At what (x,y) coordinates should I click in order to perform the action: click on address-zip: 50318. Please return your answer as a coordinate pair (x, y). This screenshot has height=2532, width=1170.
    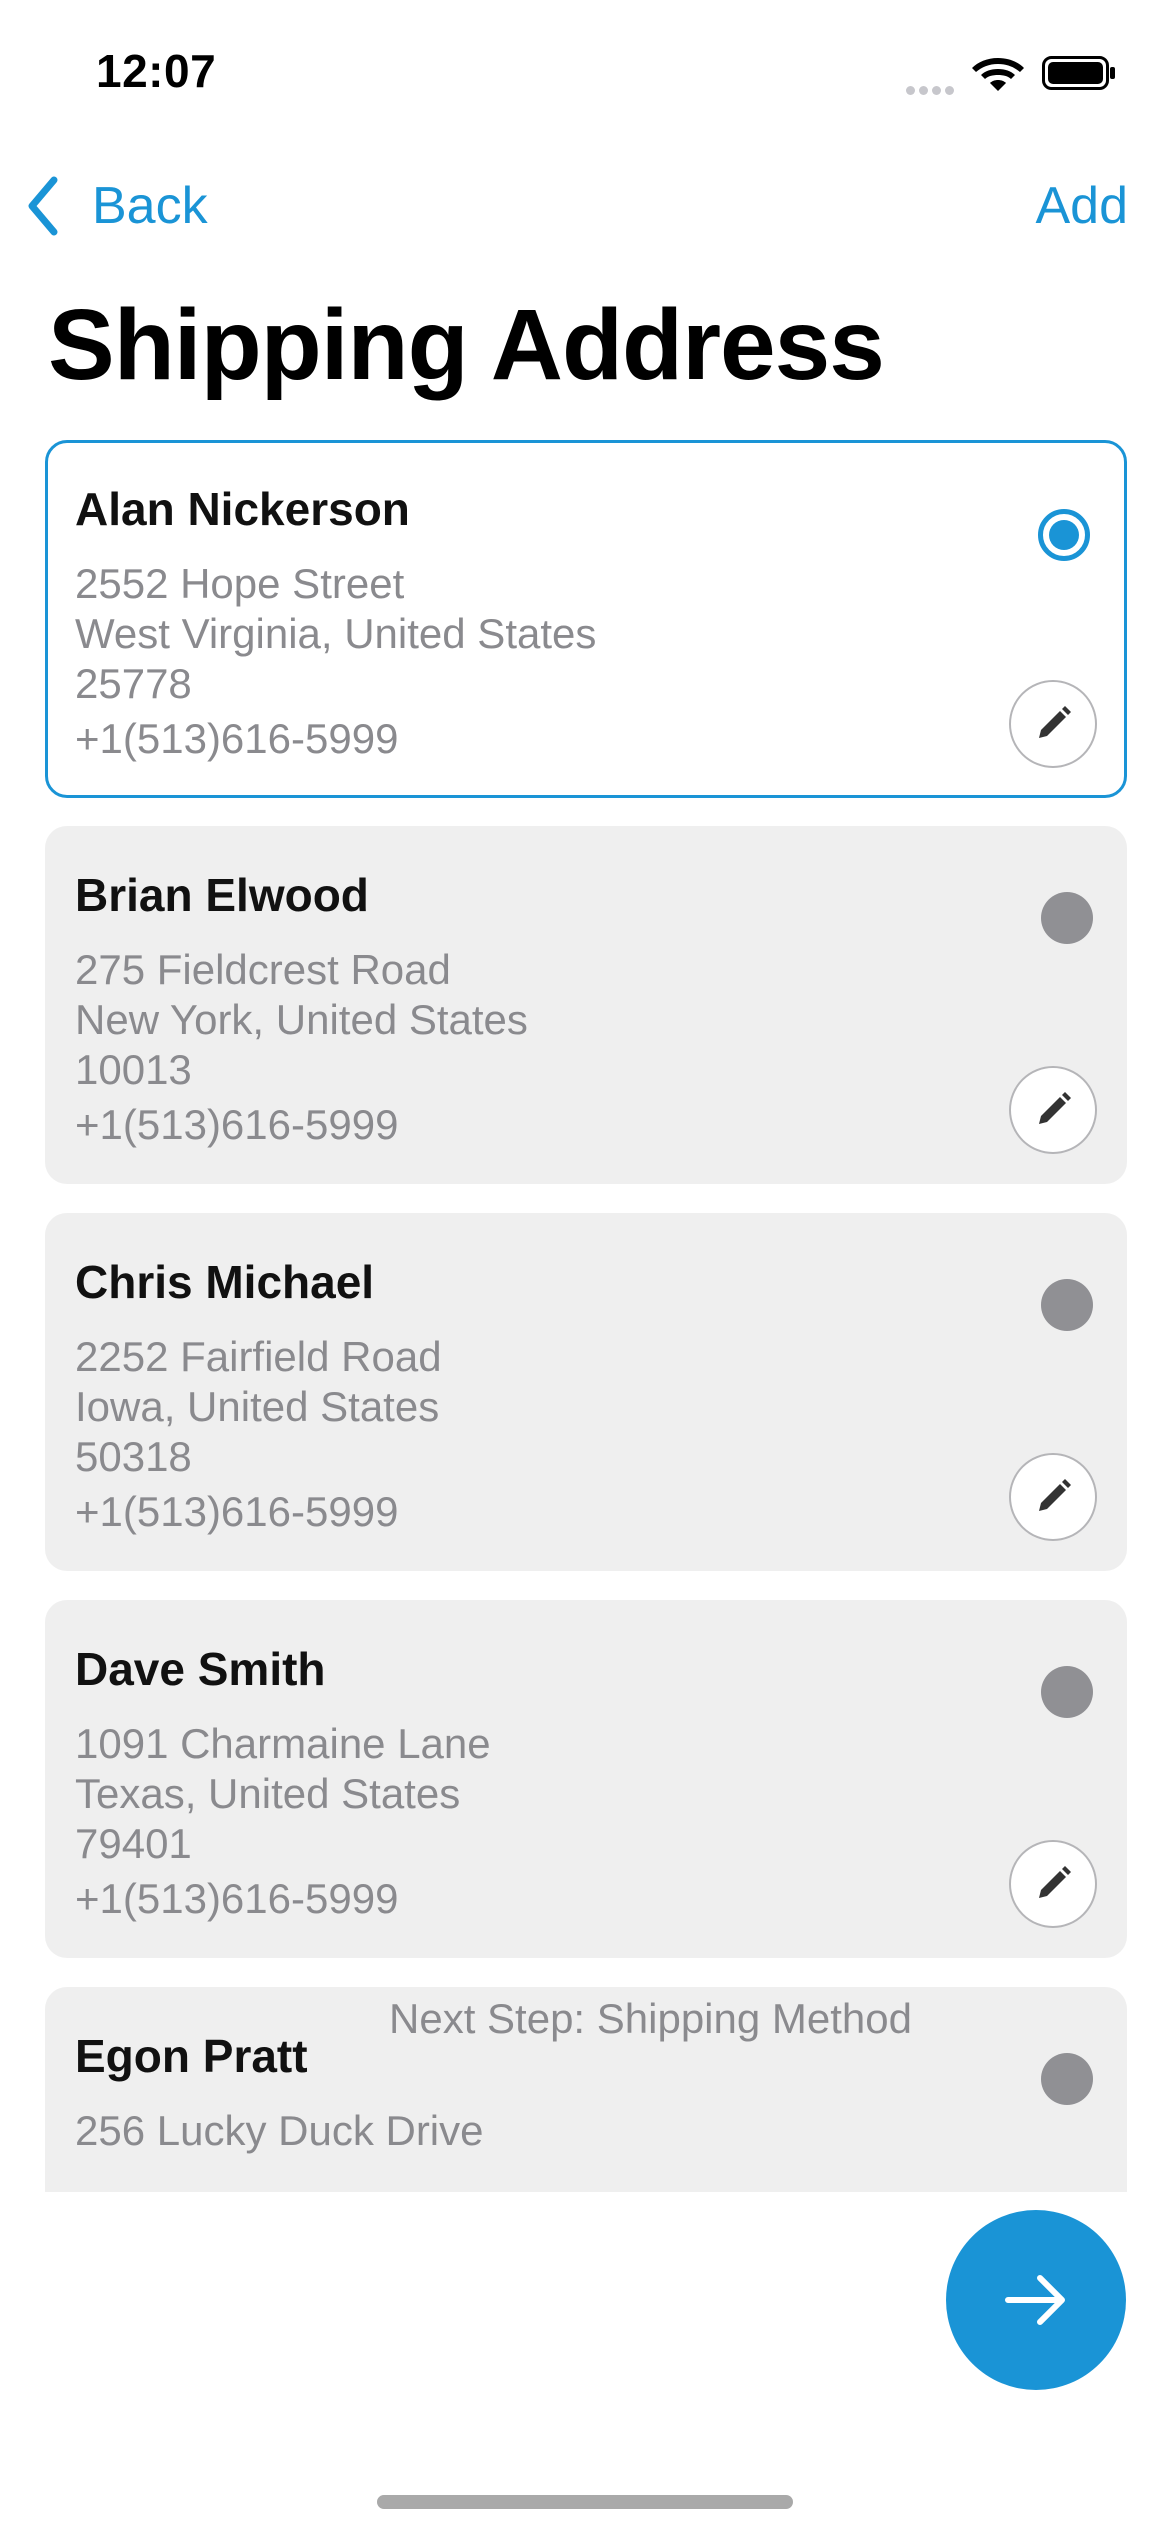
    Looking at the image, I should click on (133, 1456).